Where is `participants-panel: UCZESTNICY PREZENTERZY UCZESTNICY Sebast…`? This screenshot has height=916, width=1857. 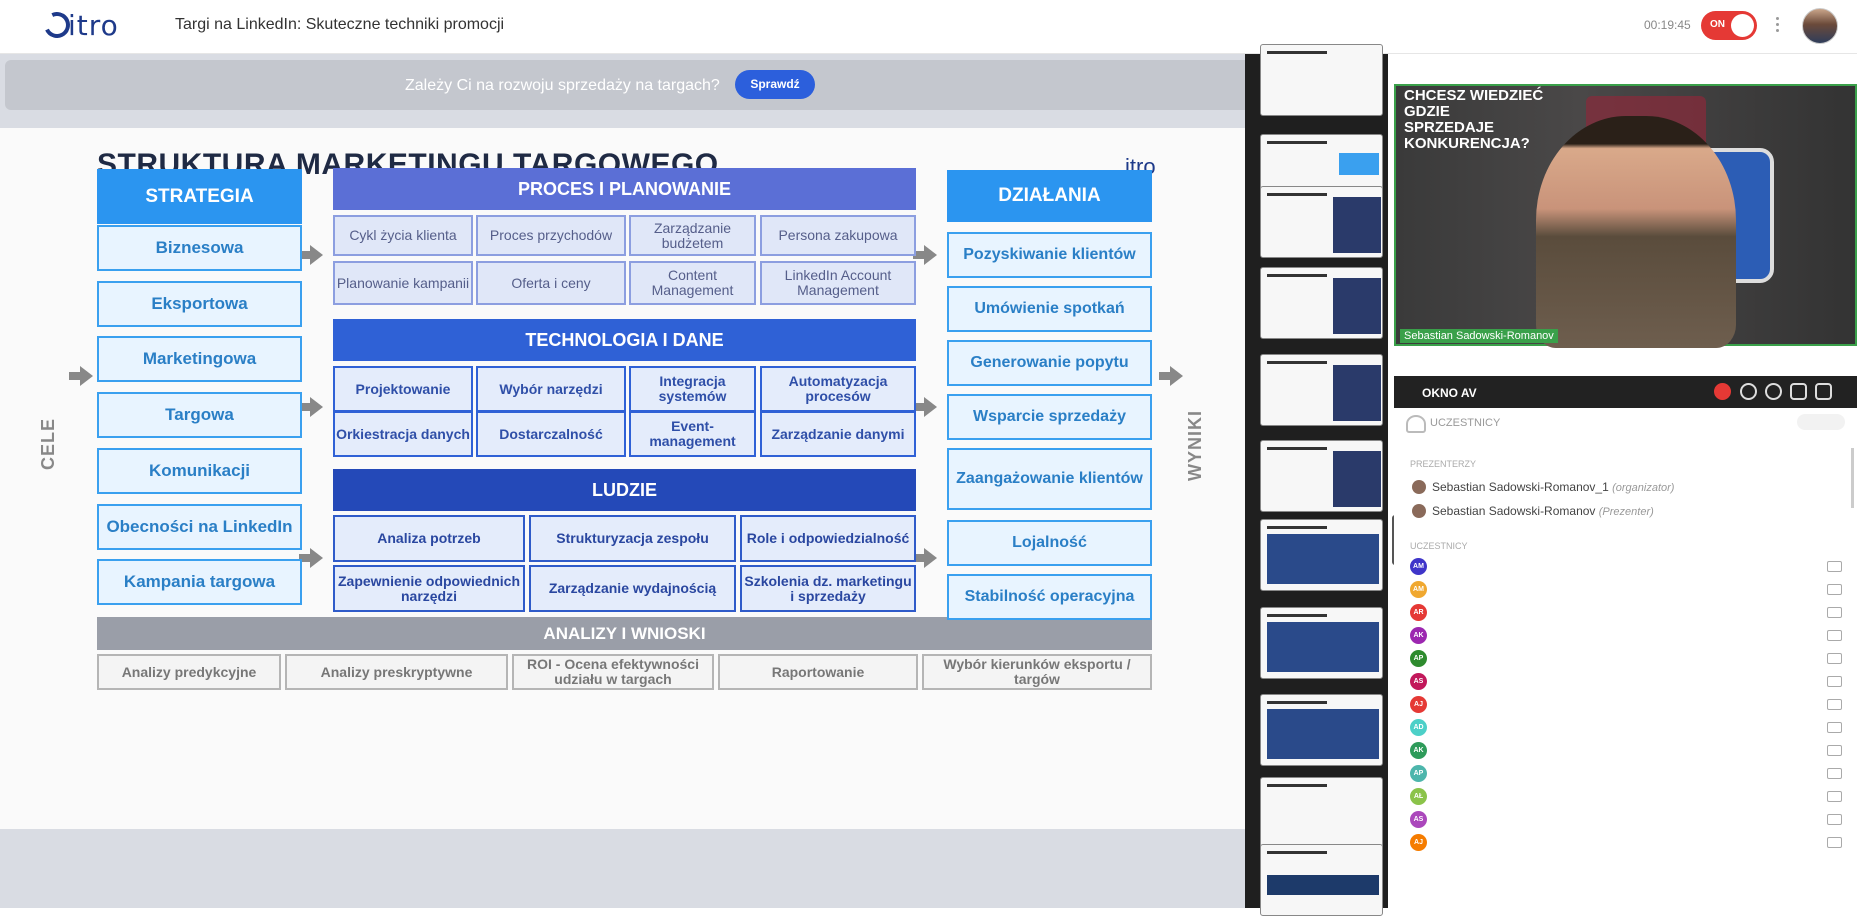 participants-panel: UCZESTNICY PREZENTERZY UCZESTNICY Sebast… is located at coordinates (1625, 658).